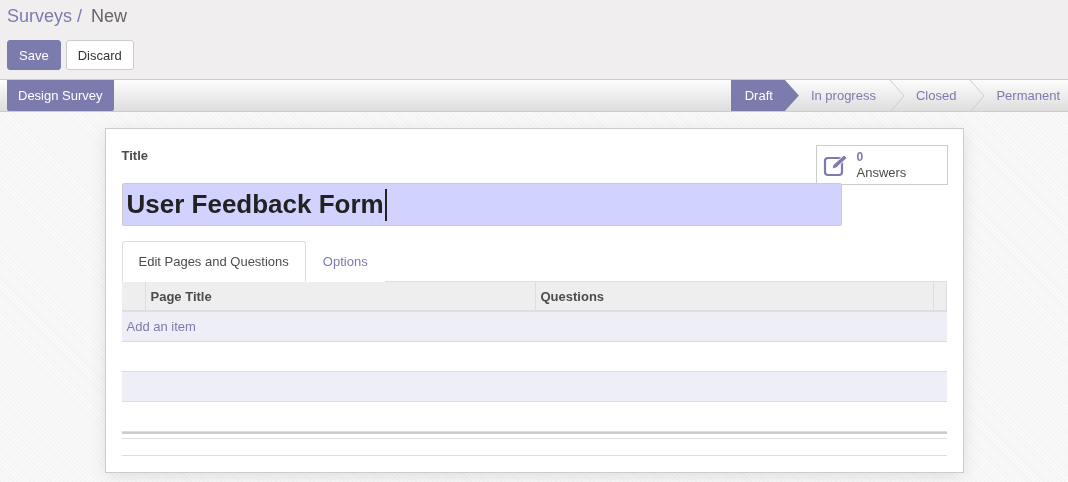 The height and width of the screenshot is (482, 1068). What do you see at coordinates (60, 95) in the screenshot?
I see `design-survey-button: Design Survey` at bounding box center [60, 95].